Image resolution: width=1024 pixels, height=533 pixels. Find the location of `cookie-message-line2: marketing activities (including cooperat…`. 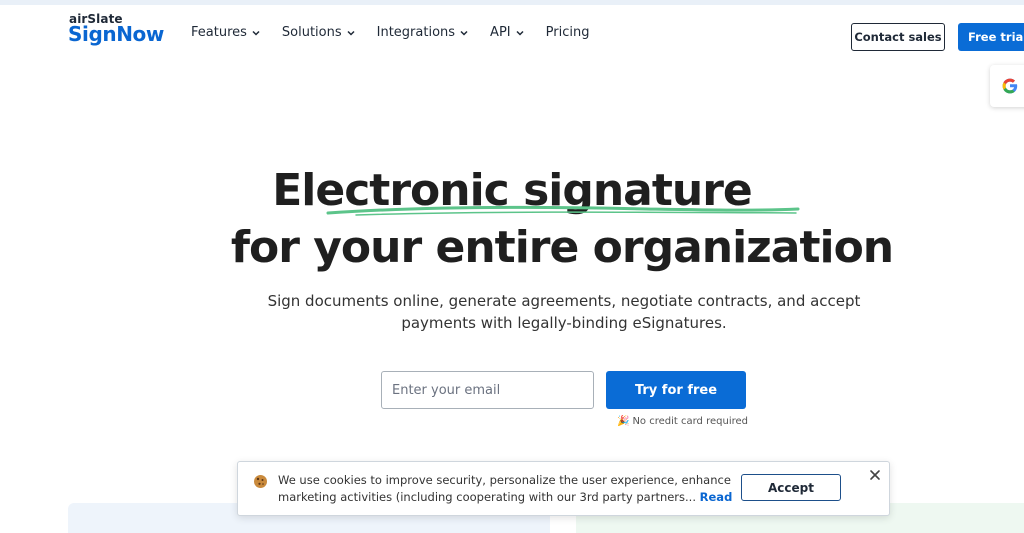

cookie-message-line2: marketing activities (including cooperat… is located at coordinates (505, 497).